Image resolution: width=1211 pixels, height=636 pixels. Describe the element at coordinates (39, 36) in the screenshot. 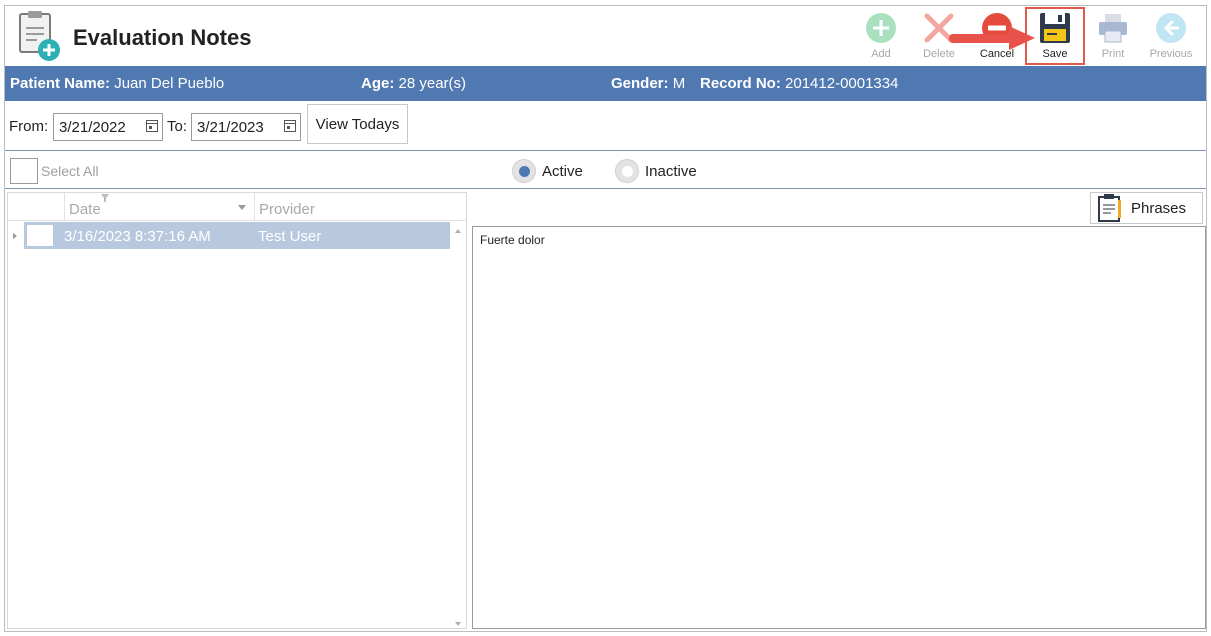

I see `clipboard-add-icon` at that location.